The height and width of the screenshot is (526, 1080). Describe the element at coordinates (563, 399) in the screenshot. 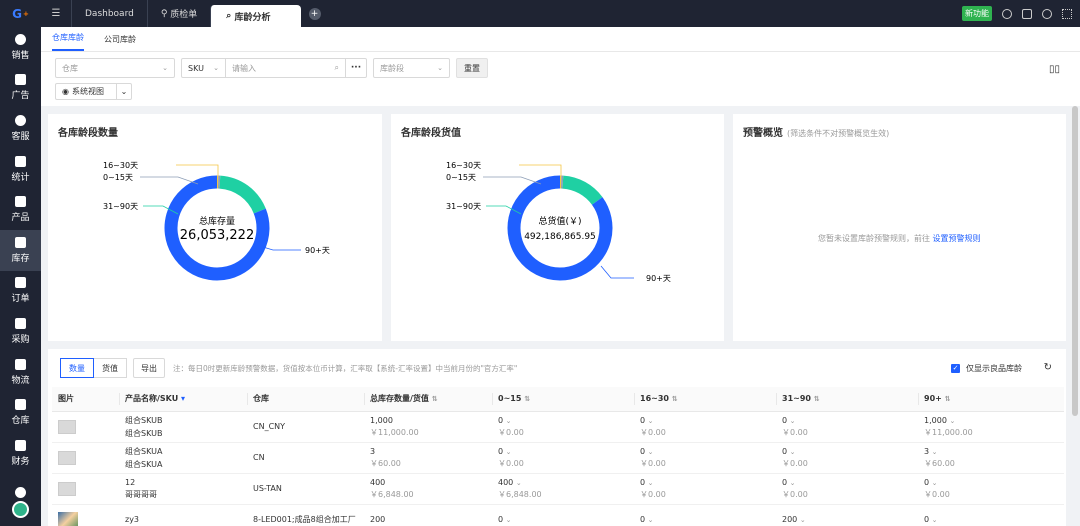

I see `col-0-15: 0~15 ⇅` at that location.